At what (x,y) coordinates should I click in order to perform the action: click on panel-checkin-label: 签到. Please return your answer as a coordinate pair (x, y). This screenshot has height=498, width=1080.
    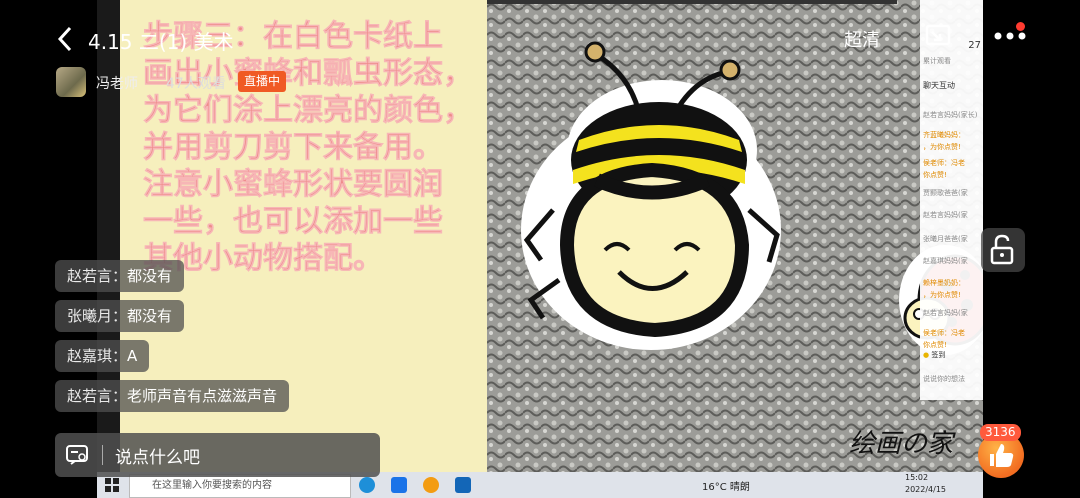
    Looking at the image, I should click on (938, 355).